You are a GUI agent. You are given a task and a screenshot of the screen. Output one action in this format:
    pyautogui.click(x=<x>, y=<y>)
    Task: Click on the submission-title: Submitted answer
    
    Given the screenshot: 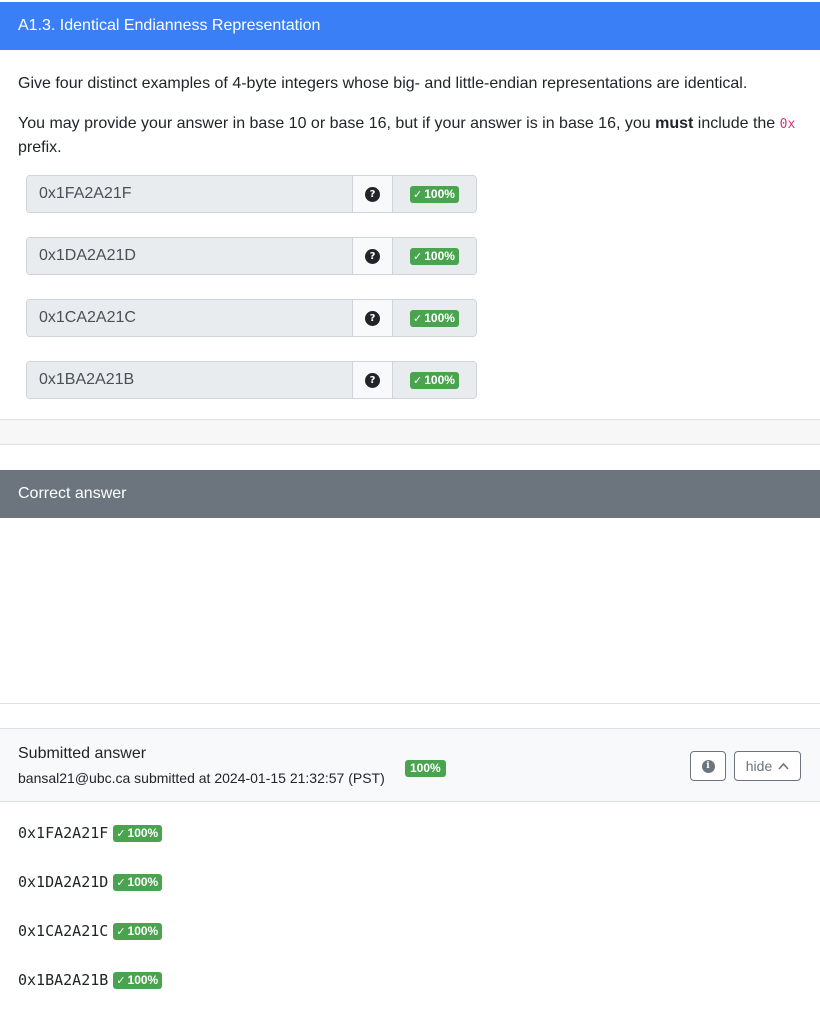 What is the action you would take?
    pyautogui.click(x=82, y=753)
    